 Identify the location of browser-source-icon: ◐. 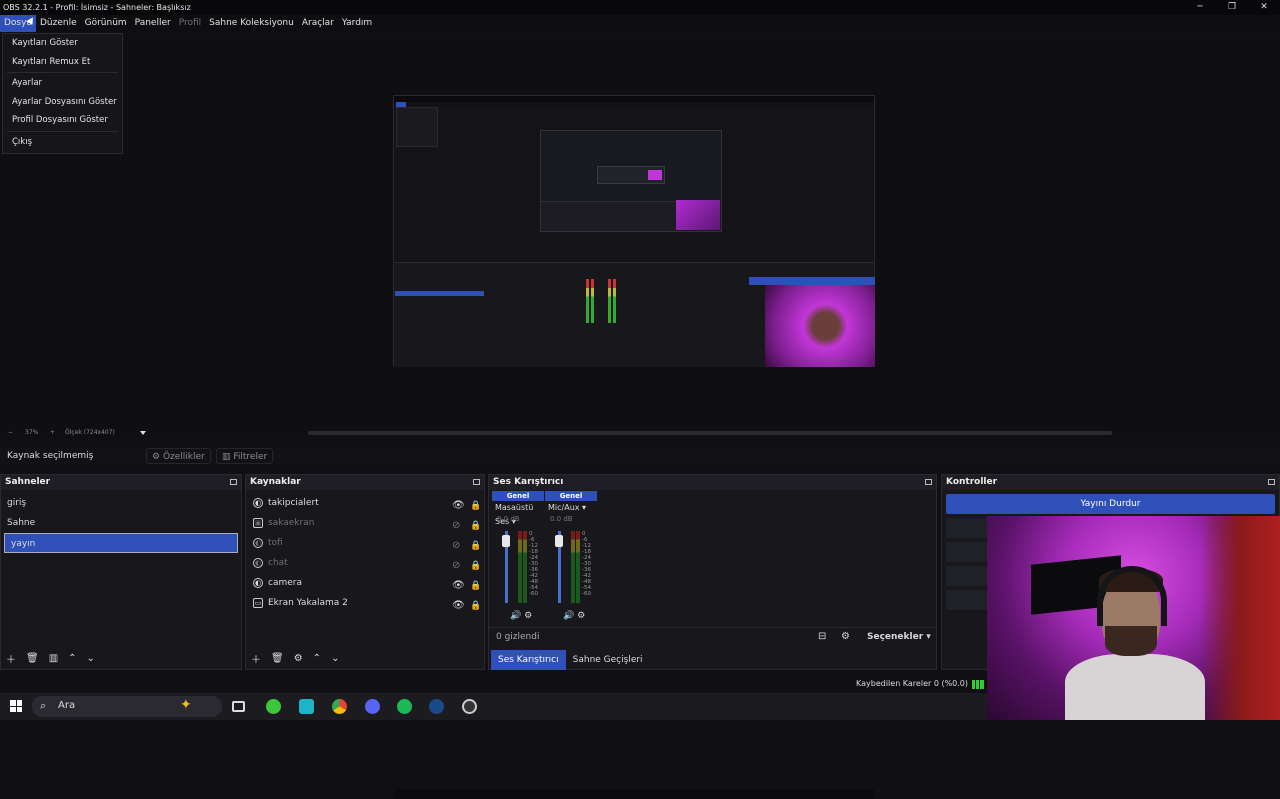
(258, 583).